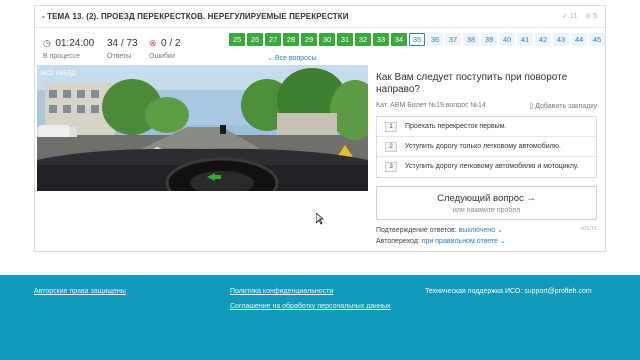  Describe the element at coordinates (345, 39) in the screenshot. I see `question-number-31: 31` at that location.